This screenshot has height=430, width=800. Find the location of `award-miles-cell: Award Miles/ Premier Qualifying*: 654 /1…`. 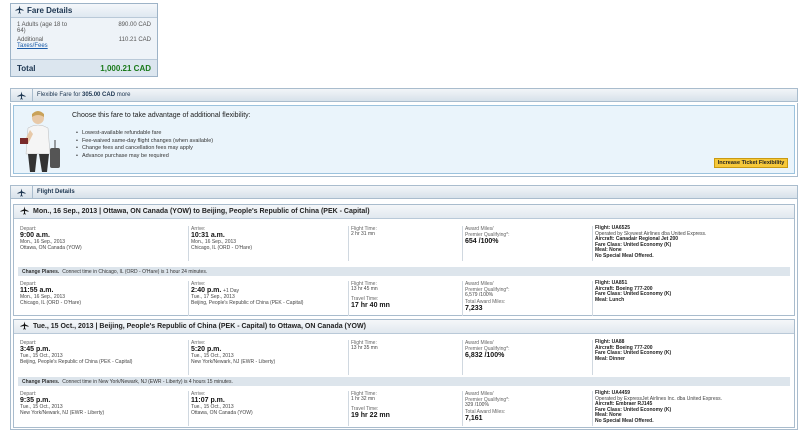

award-miles-cell: Award Miles/ Premier Qualifying*: 654 /1… is located at coordinates (527, 243).